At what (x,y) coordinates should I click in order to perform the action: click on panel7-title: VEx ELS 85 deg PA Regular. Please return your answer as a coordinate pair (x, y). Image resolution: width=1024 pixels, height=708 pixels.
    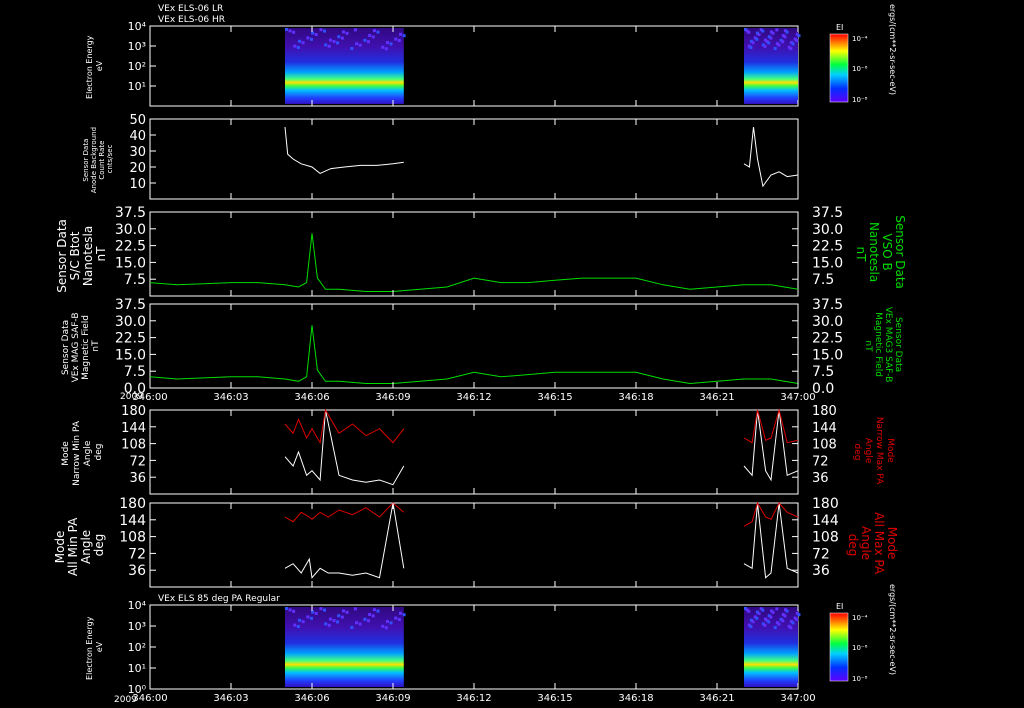
    Looking at the image, I should click on (219, 599).